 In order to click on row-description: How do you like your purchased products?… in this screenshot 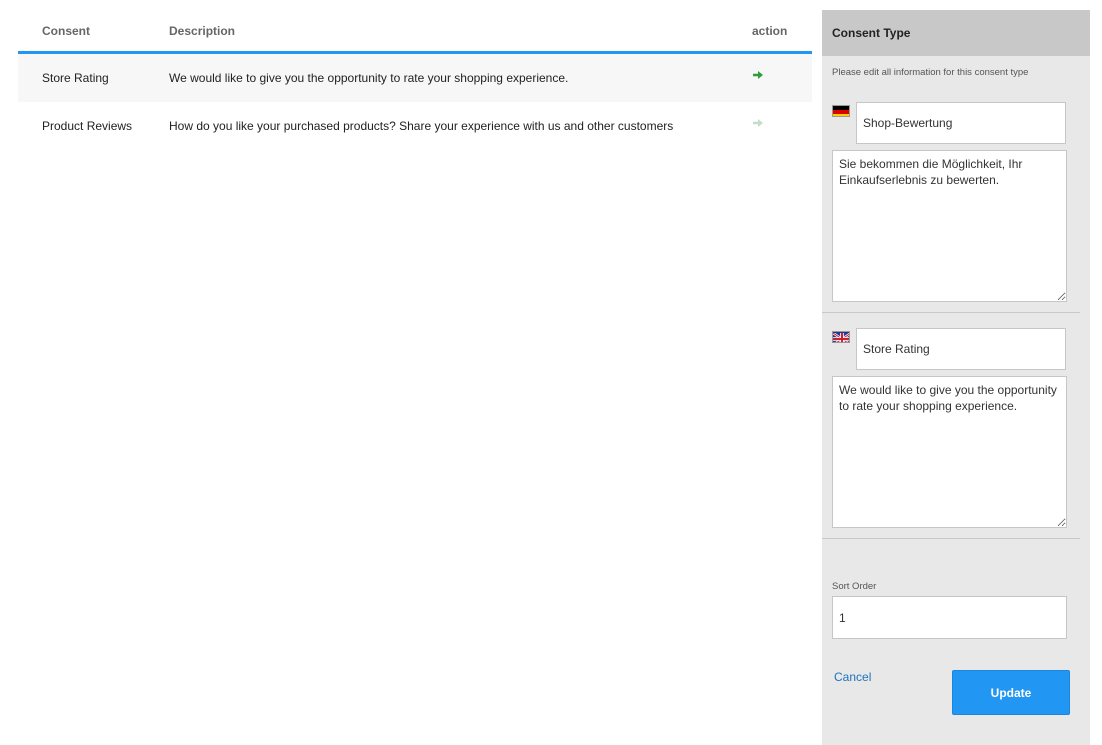, I will do `click(421, 126)`.